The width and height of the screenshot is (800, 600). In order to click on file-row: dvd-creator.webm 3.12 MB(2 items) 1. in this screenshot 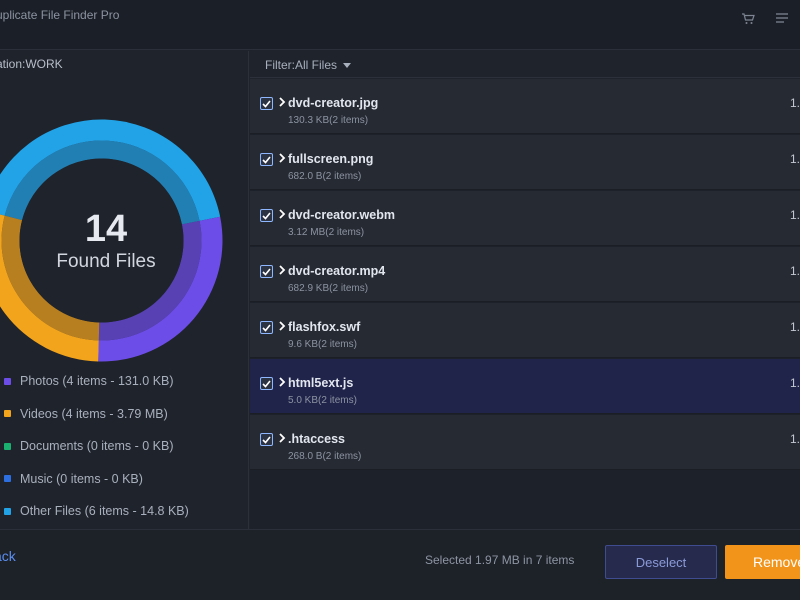, I will do `click(525, 218)`.